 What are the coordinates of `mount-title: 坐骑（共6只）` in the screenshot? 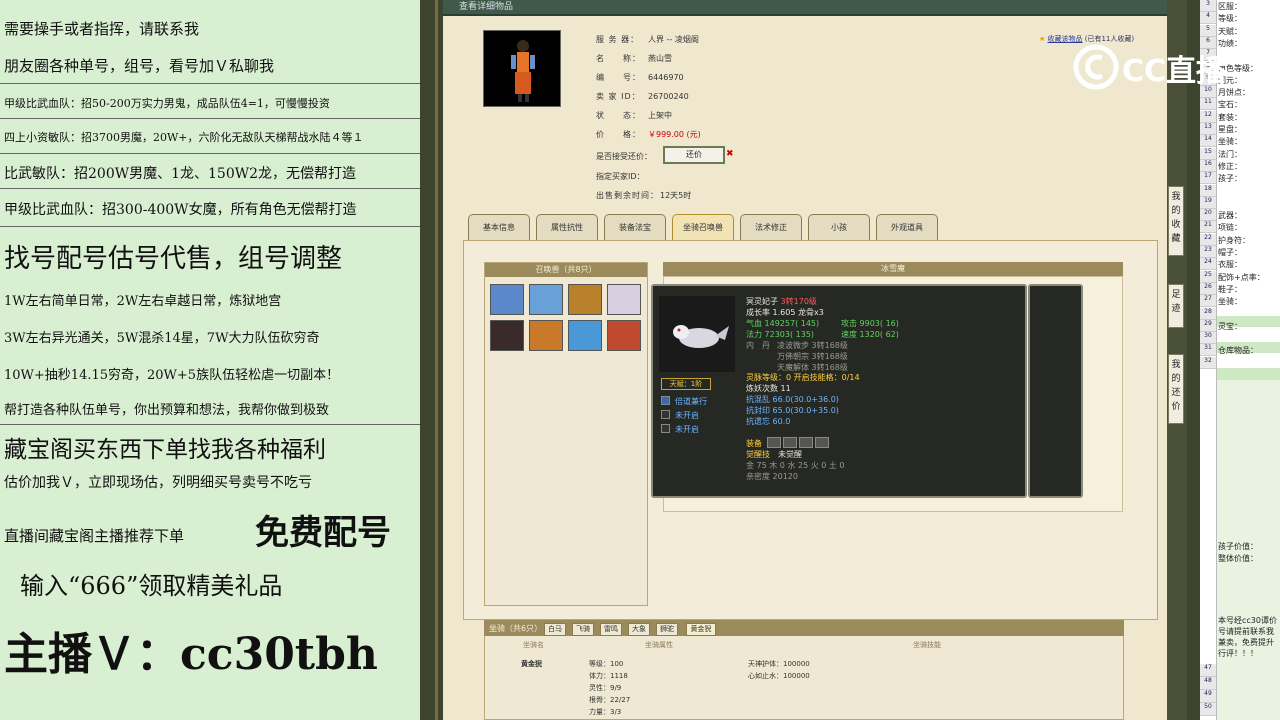 It's located at (516, 628).